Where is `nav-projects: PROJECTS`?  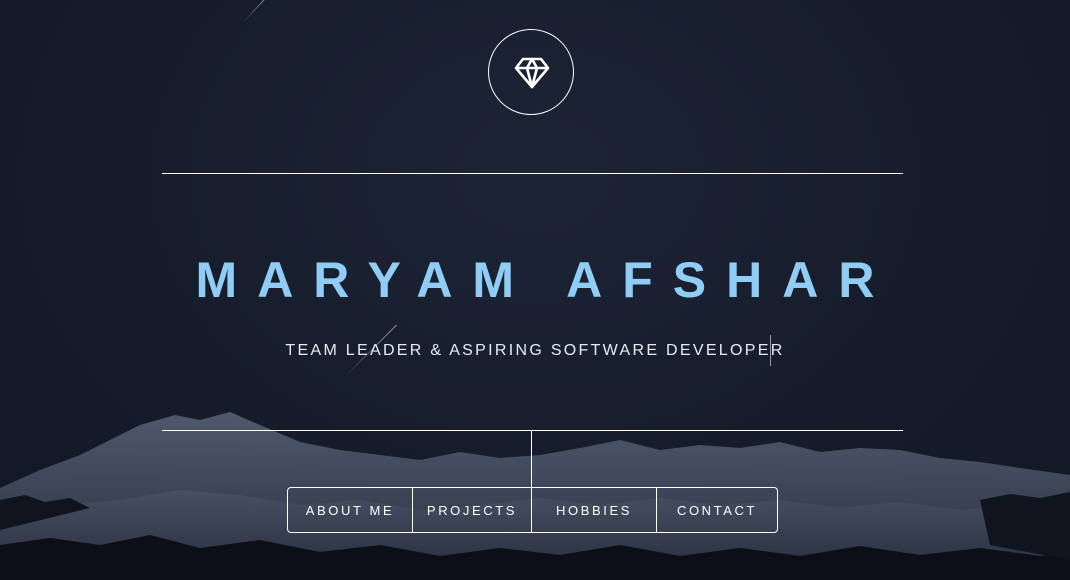 nav-projects: PROJECTS is located at coordinates (471, 510).